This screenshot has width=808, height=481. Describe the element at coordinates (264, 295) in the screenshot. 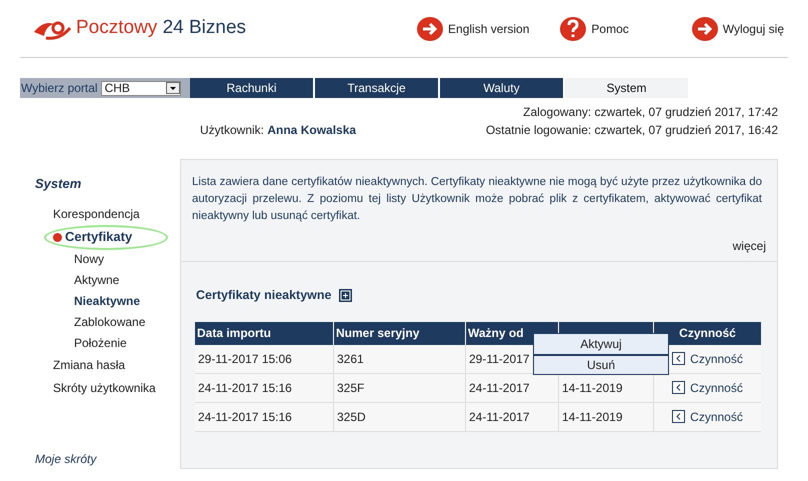

I see `section-title: Certyfikaty nieaktywne` at that location.